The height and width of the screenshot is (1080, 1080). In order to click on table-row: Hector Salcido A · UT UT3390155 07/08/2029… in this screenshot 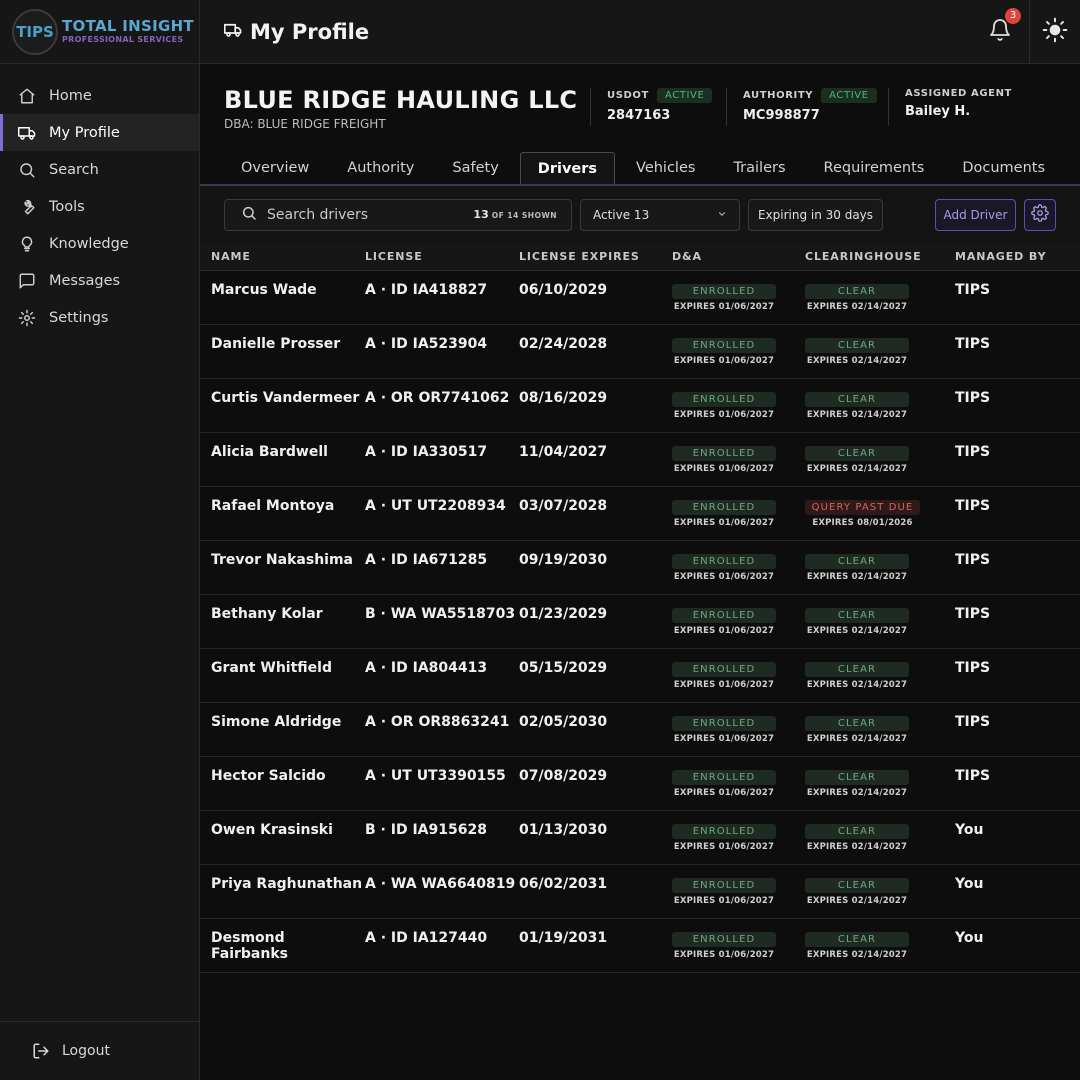, I will do `click(640, 784)`.